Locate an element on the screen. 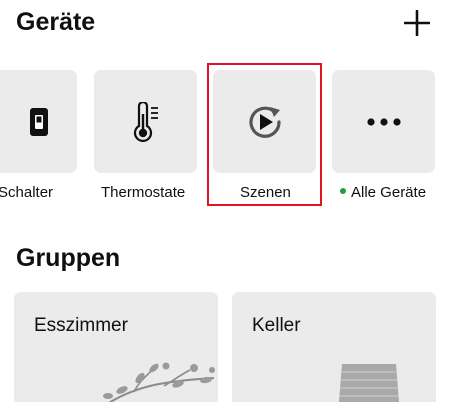 The width and height of the screenshot is (450, 402). device-category-thermostats-label: Thermostate is located at coordinates (143, 192).